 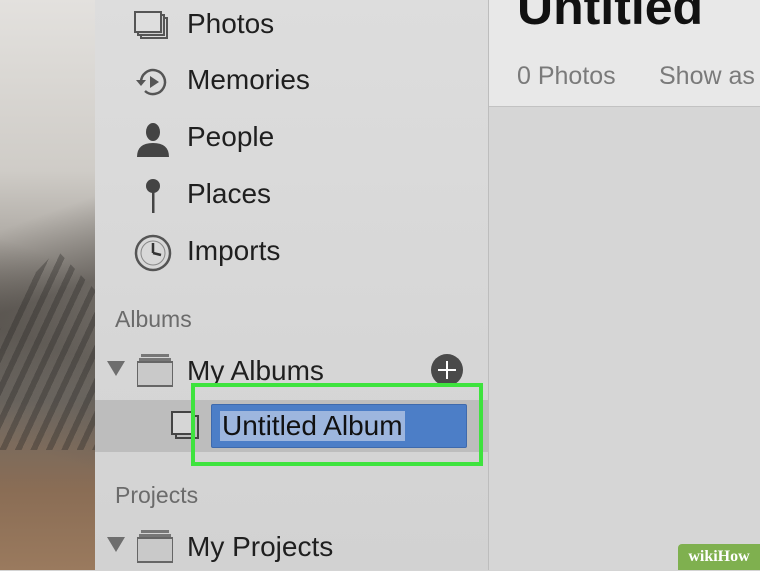 What do you see at coordinates (151, 25) in the screenshot?
I see `photos-icon` at bounding box center [151, 25].